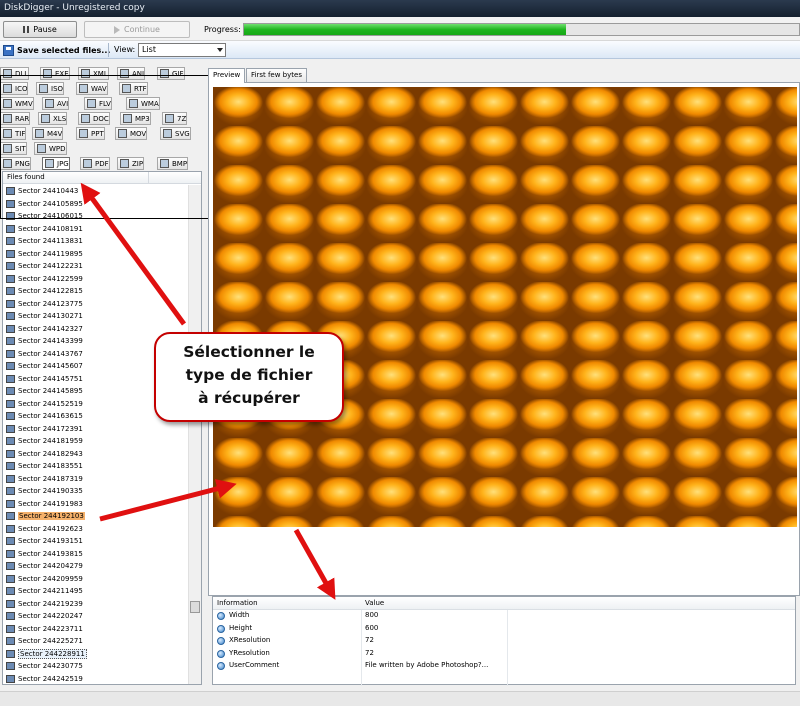 Image resolution: width=800 pixels, height=706 pixels. I want to click on file-type-tab-avi: AVI, so click(56, 103).